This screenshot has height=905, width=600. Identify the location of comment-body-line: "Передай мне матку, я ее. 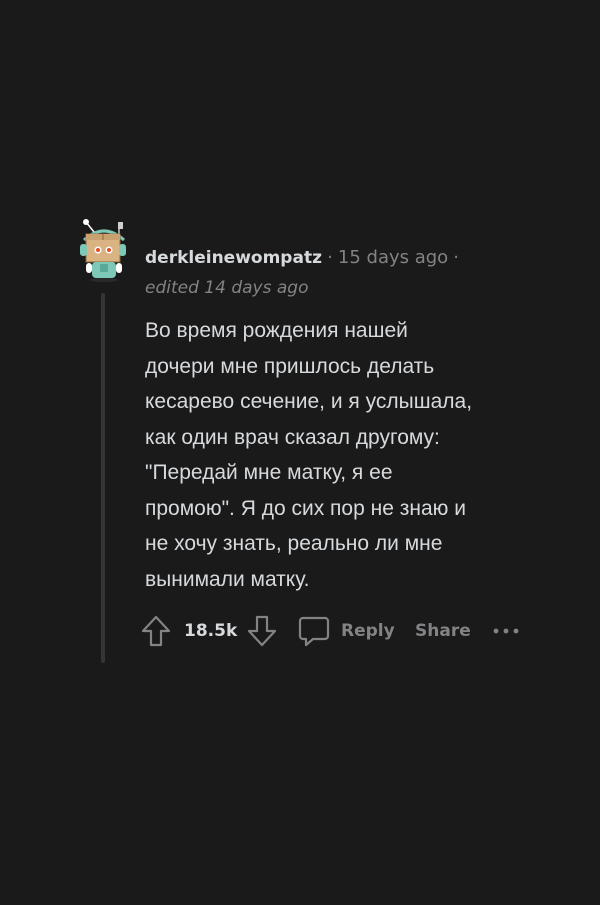
(269, 472).